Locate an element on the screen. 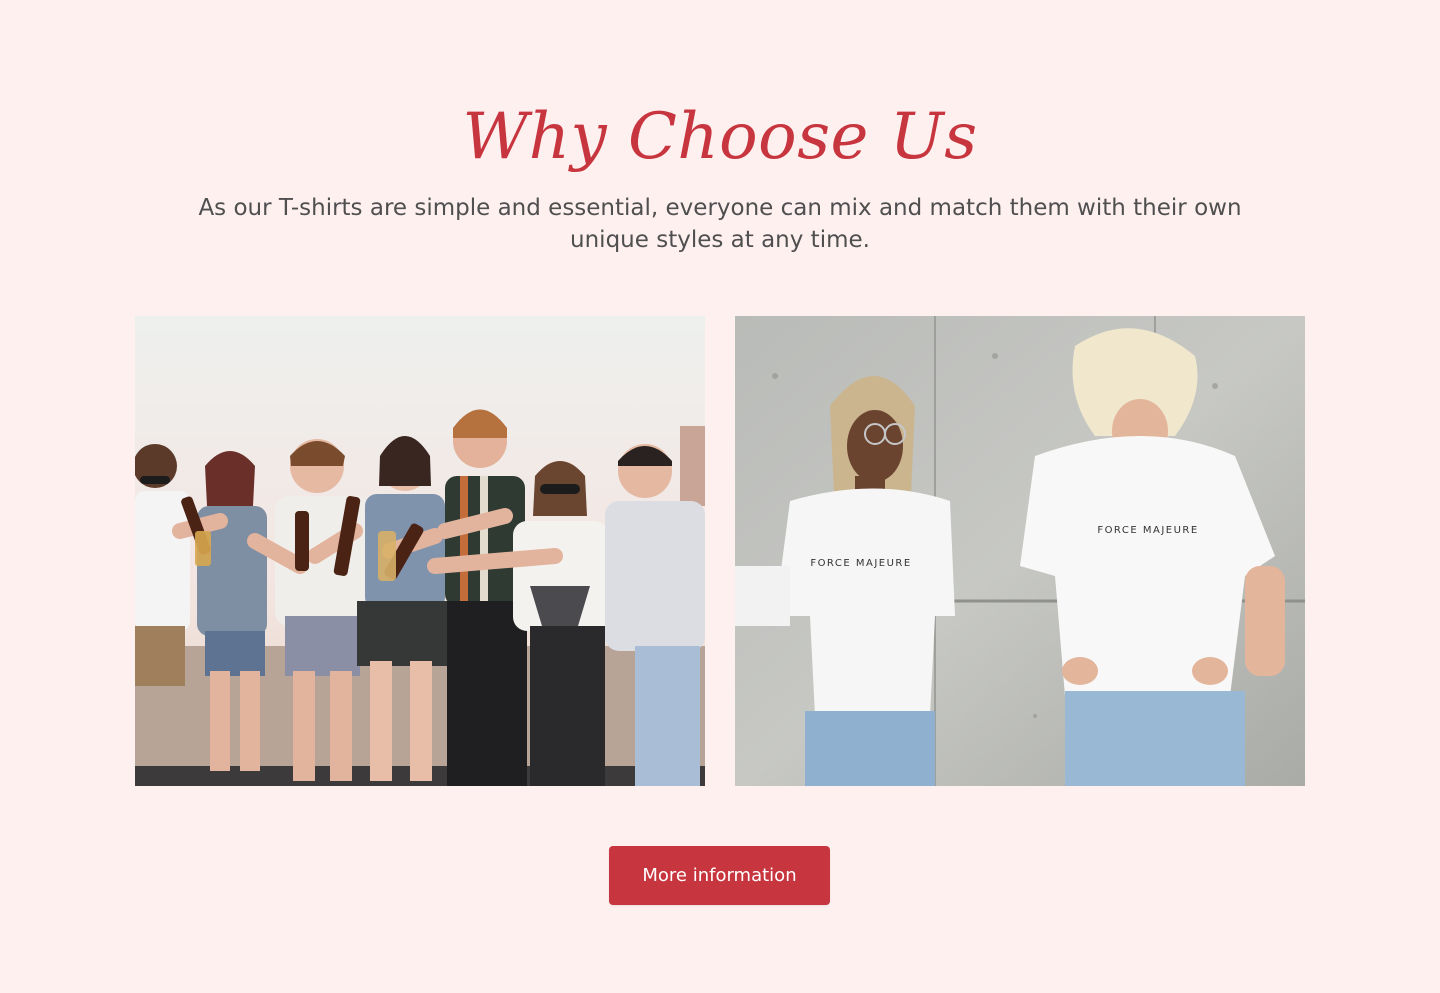 Image resolution: width=1440 pixels, height=993 pixels. shirt-text-left: FORCE MAJEURE is located at coordinates (860, 563).